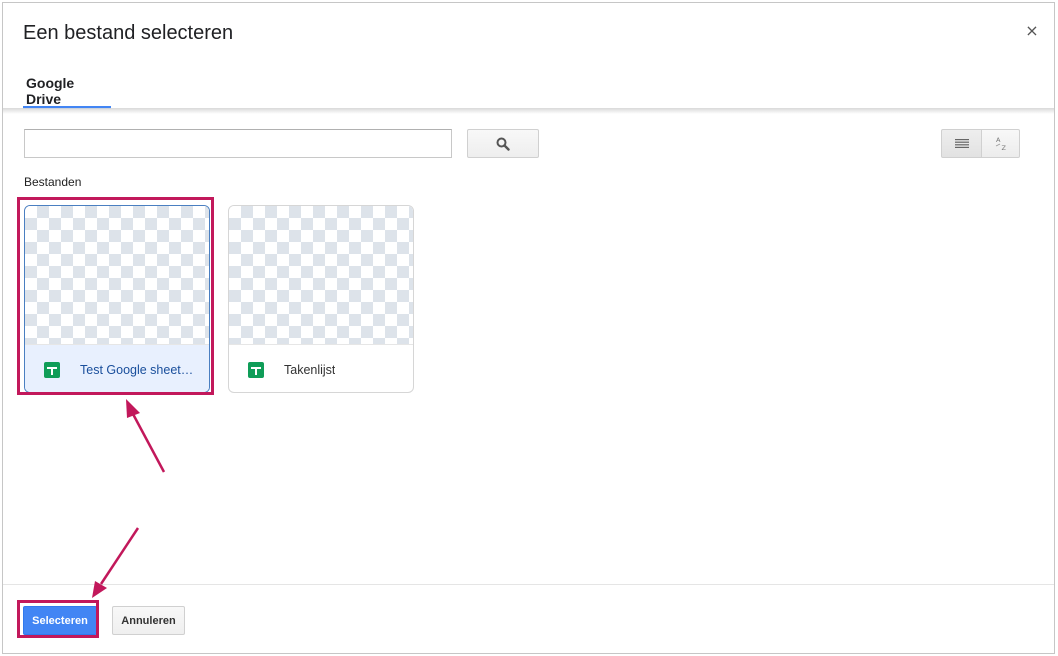 Image resolution: width=1058 pixels, height=656 pixels. What do you see at coordinates (1032, 31) in the screenshot?
I see `close-icon: ×` at bounding box center [1032, 31].